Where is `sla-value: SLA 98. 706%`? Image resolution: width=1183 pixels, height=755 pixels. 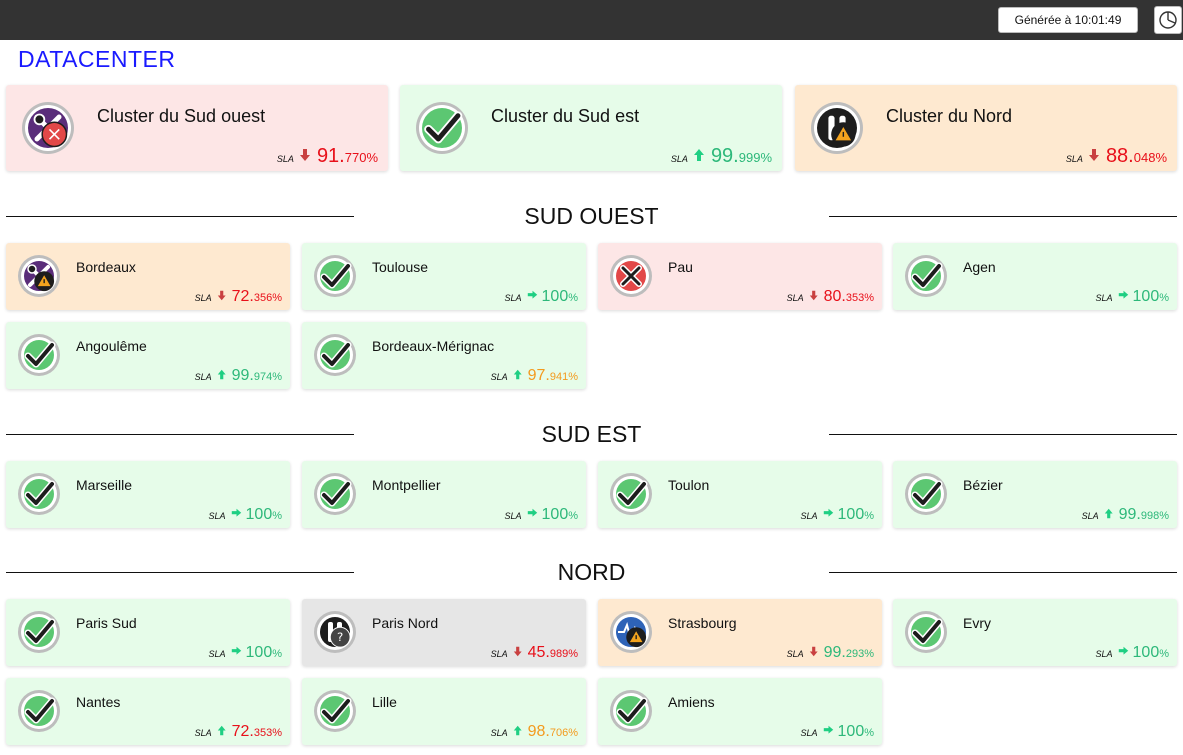 sla-value: SLA 98. 706% is located at coordinates (534, 732).